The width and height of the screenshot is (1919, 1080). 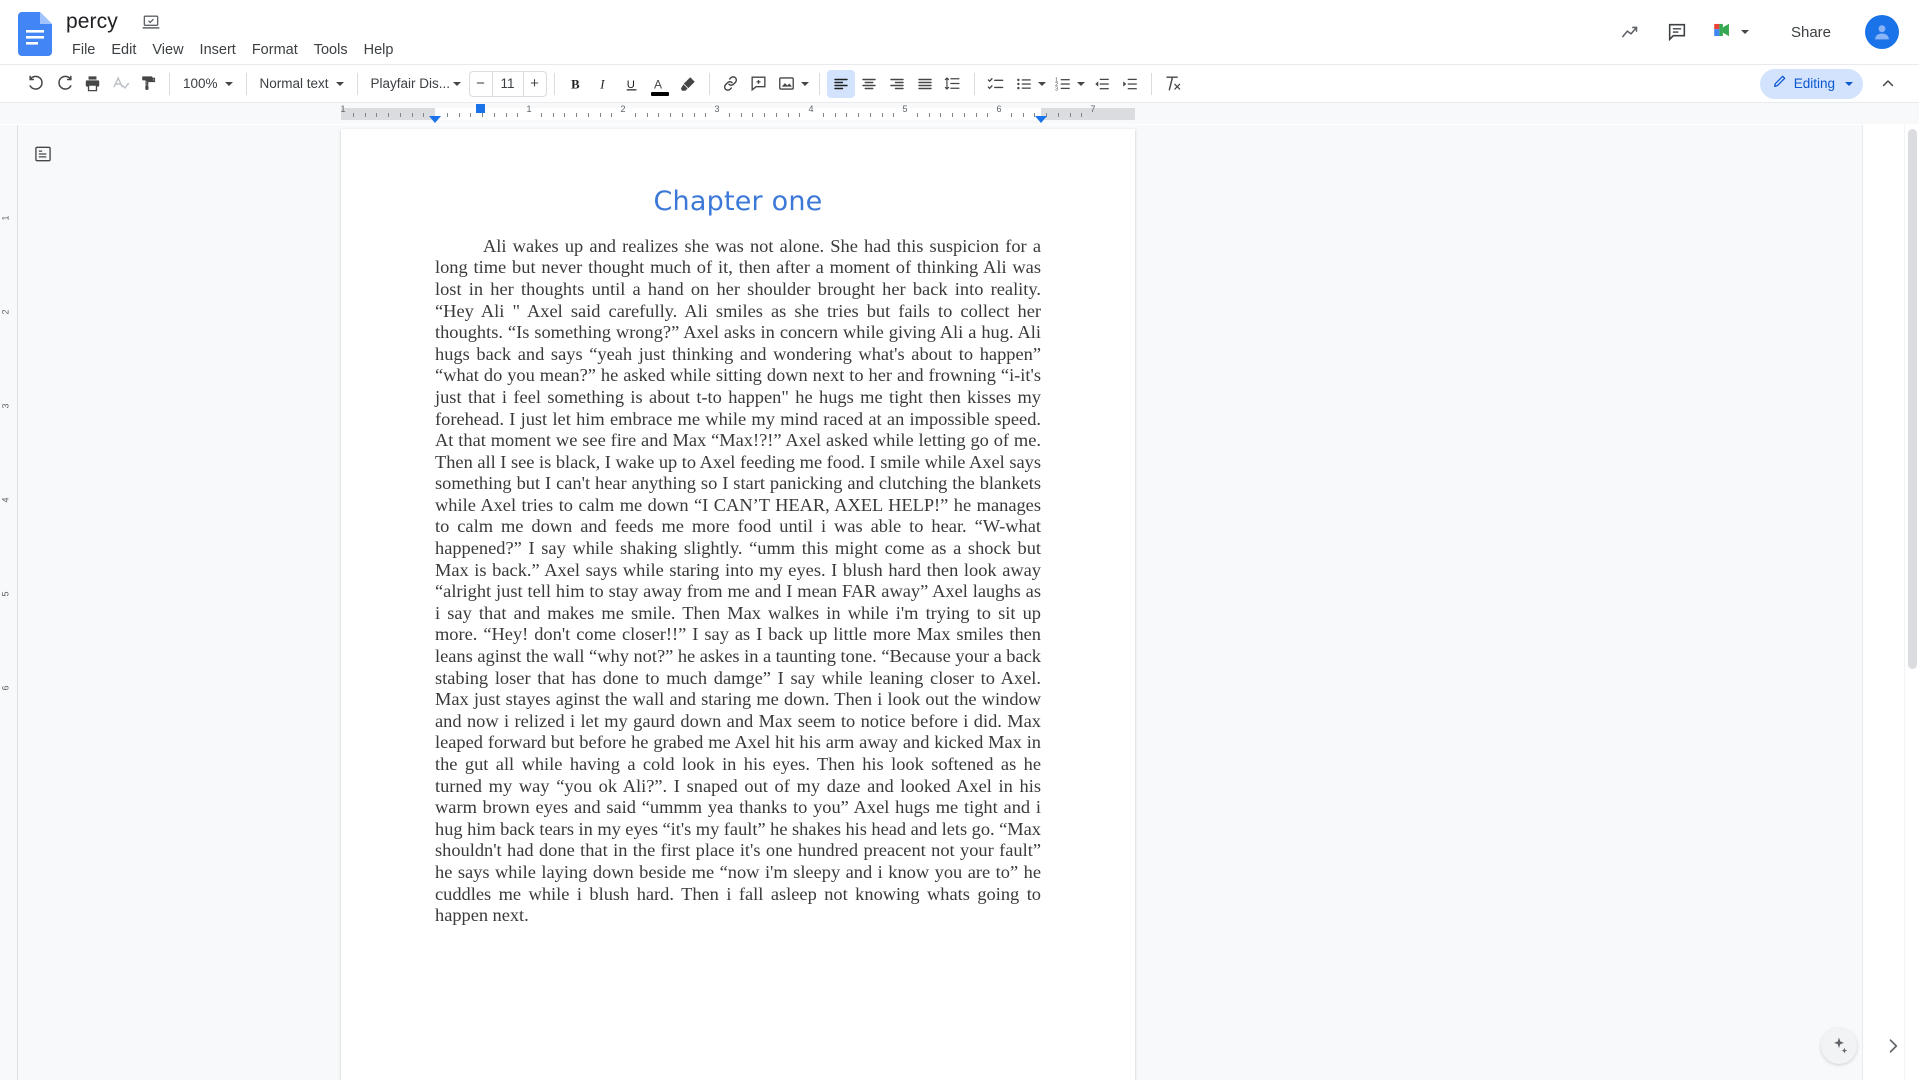 I want to click on zoom-level-dropdown: 100%, so click(x=208, y=84).